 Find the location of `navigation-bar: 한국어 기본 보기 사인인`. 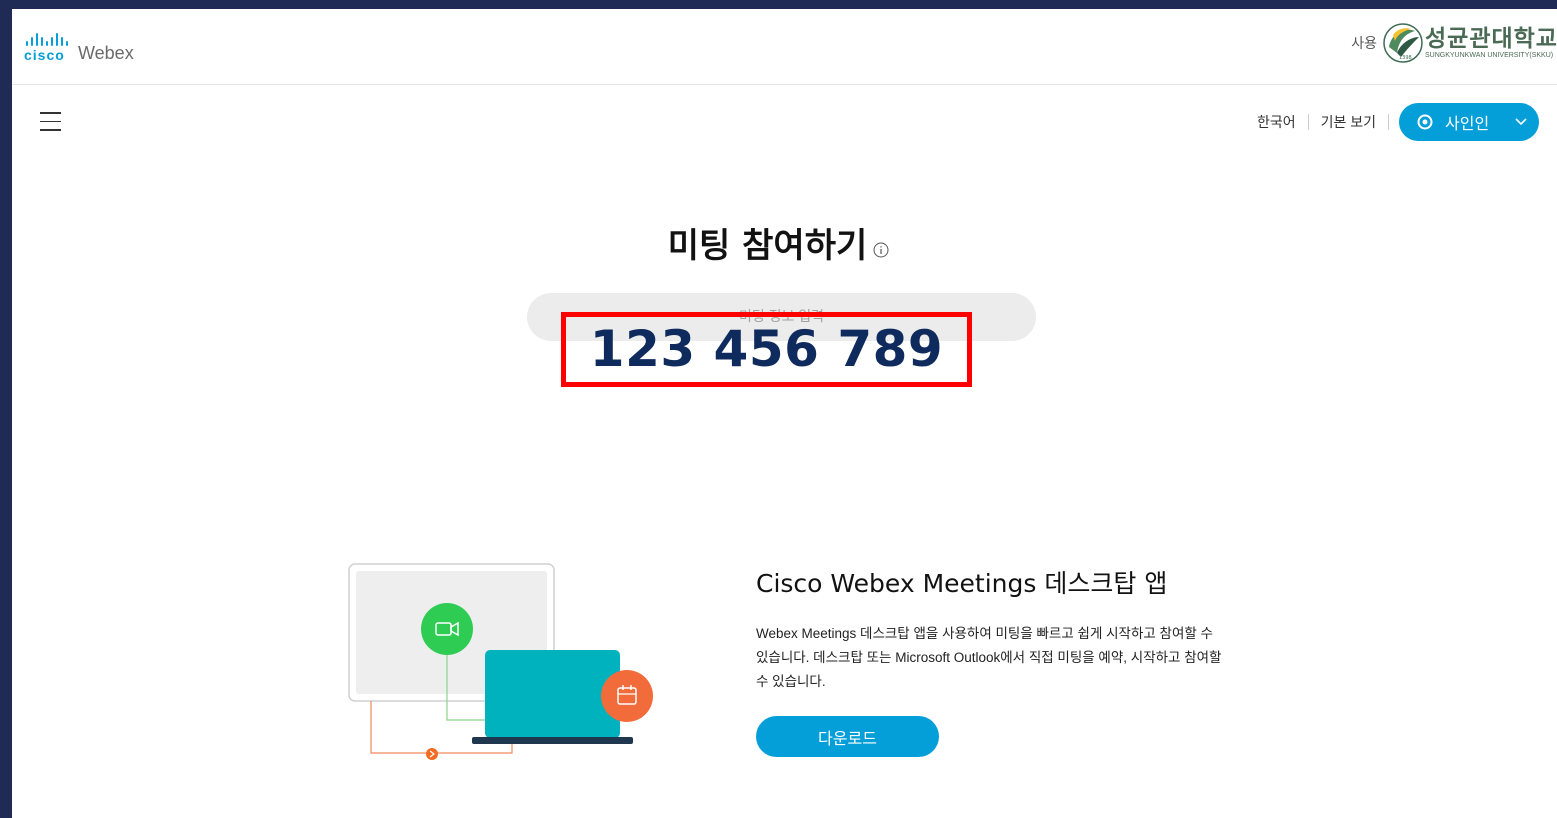

navigation-bar: 한국어 기본 보기 사인인 is located at coordinates (784, 121).